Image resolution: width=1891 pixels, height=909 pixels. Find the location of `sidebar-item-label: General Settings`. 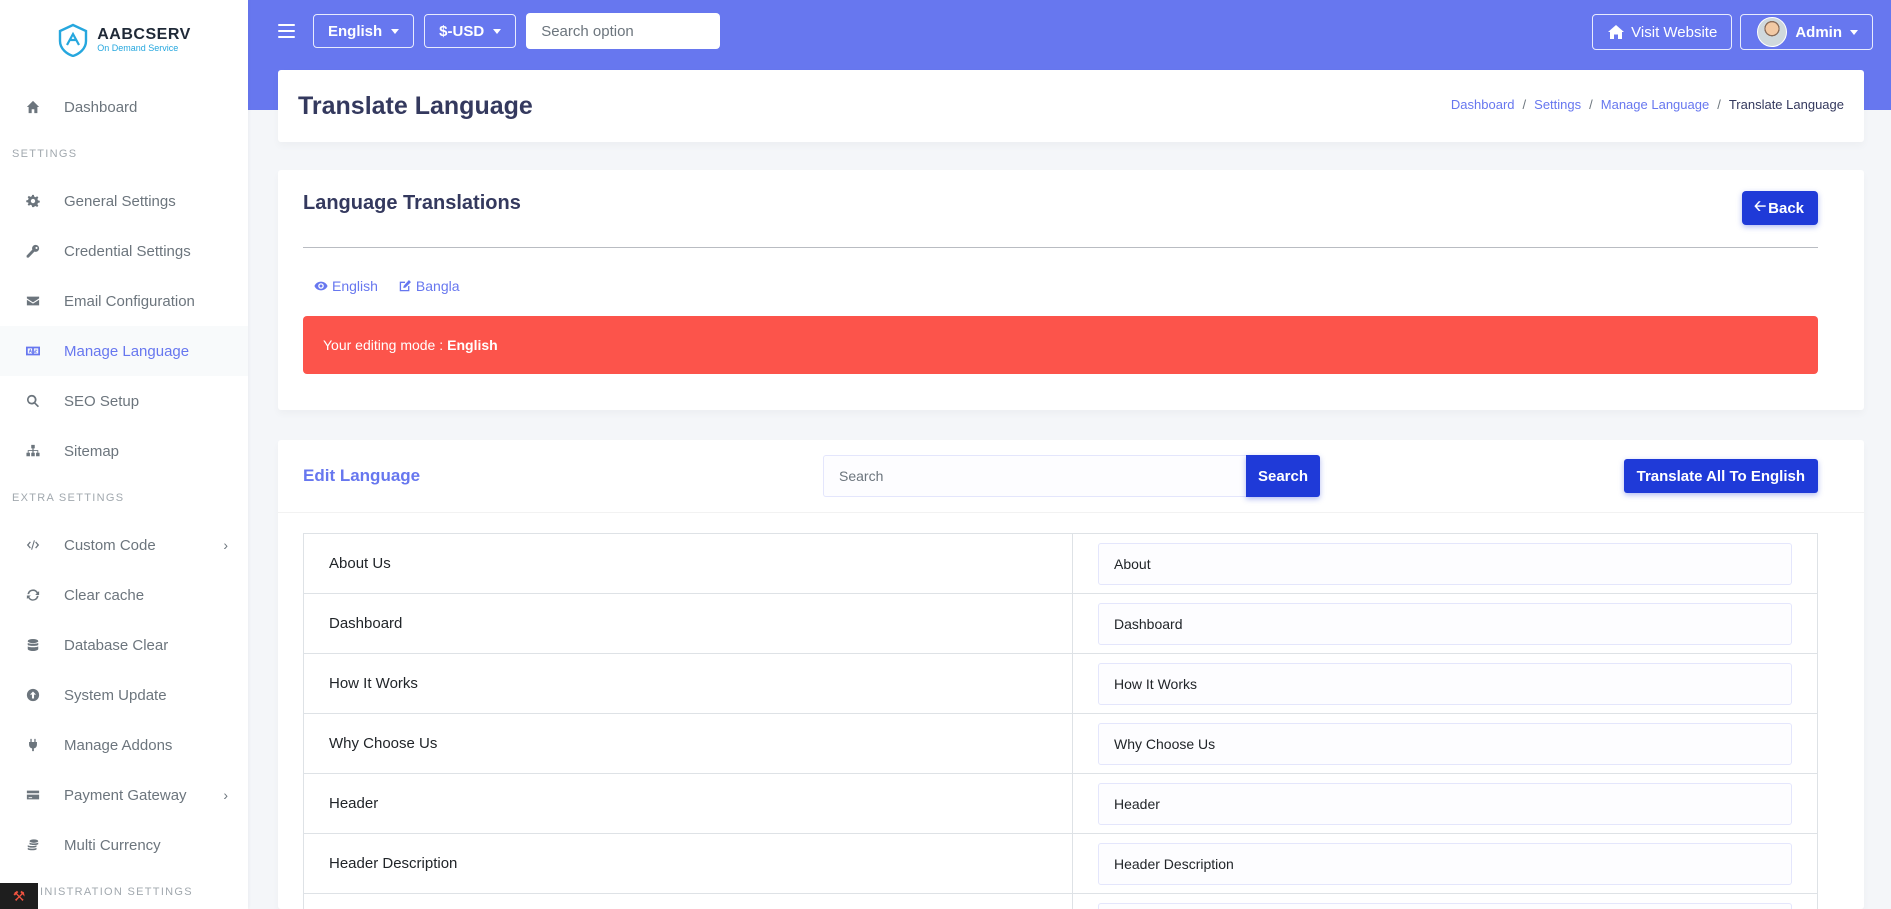

sidebar-item-label: General Settings is located at coordinates (120, 201).